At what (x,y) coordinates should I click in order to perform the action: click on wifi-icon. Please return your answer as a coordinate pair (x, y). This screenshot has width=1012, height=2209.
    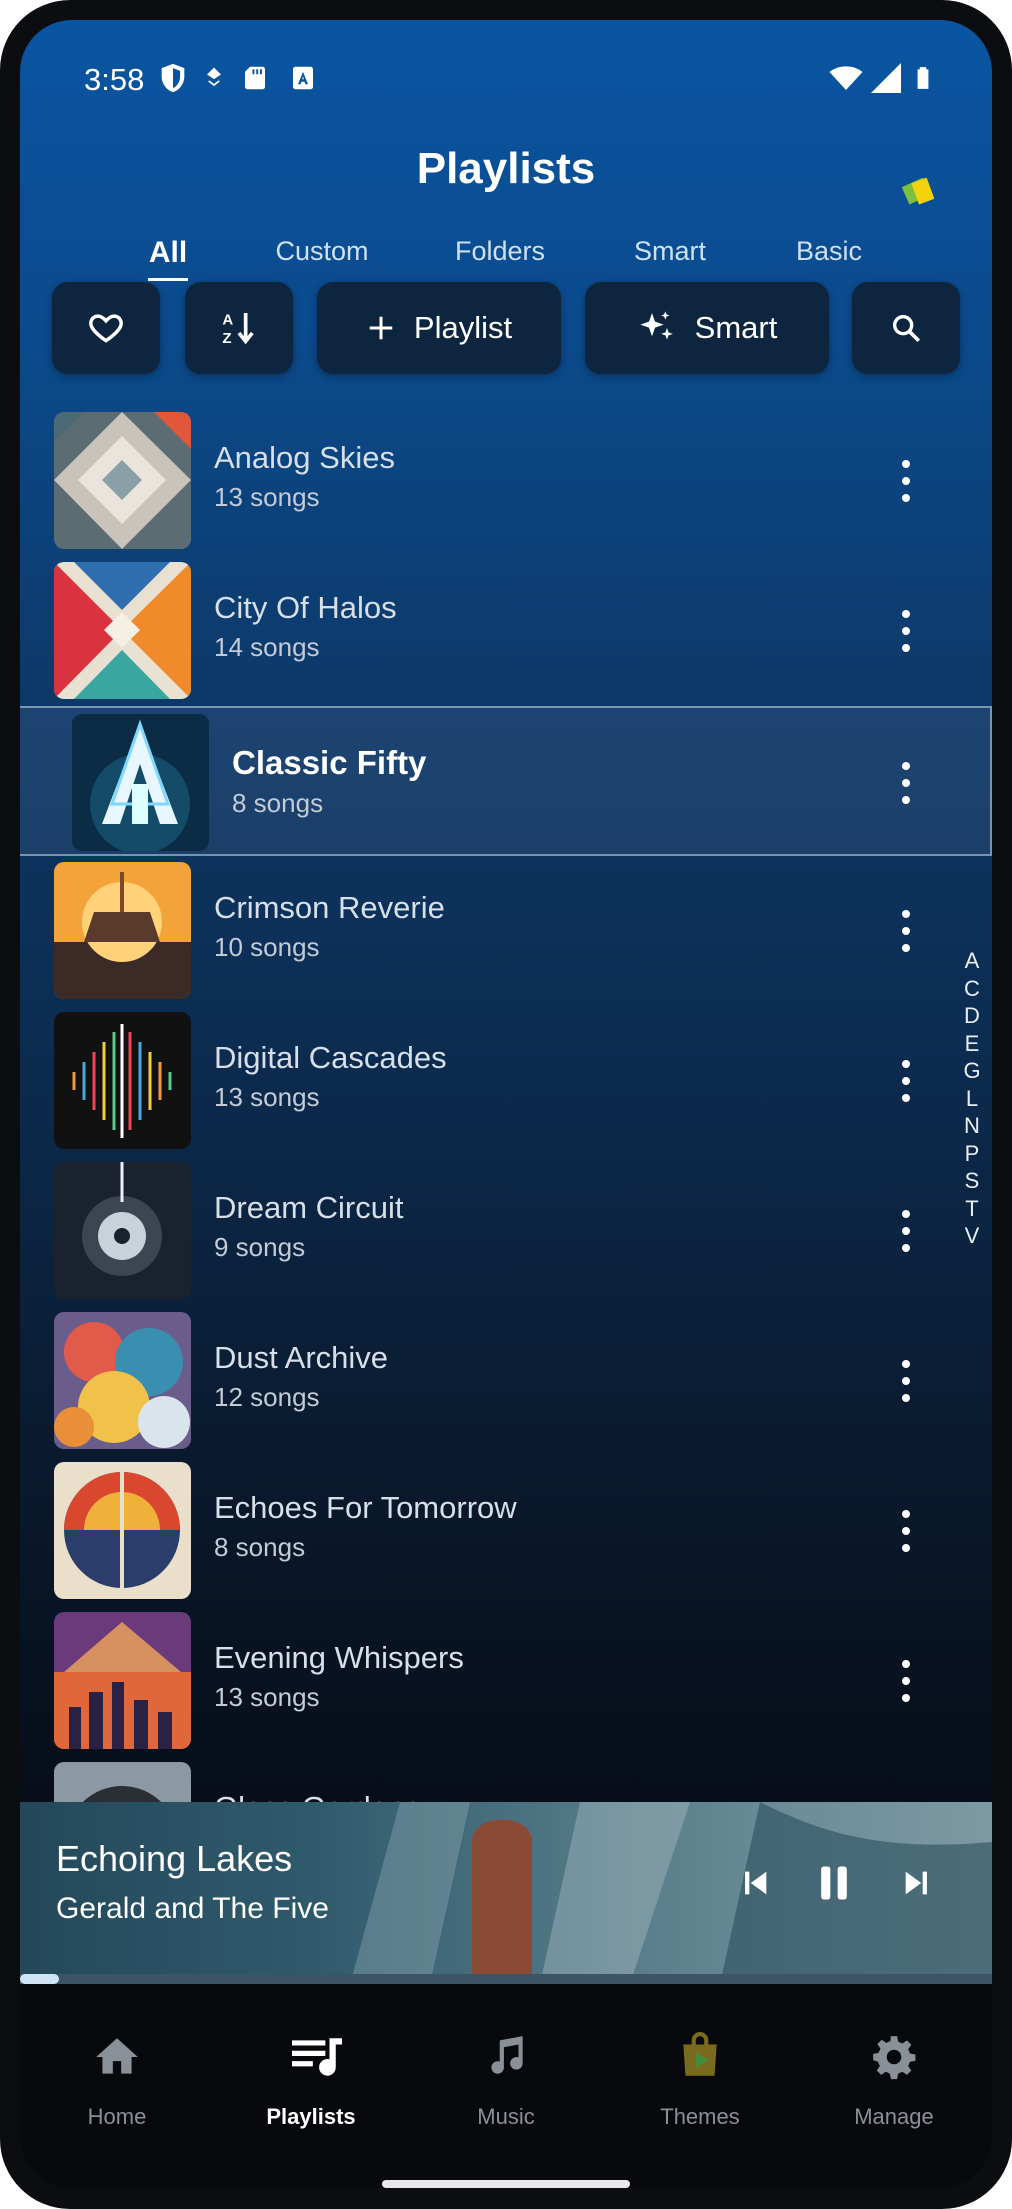
    Looking at the image, I should click on (846, 78).